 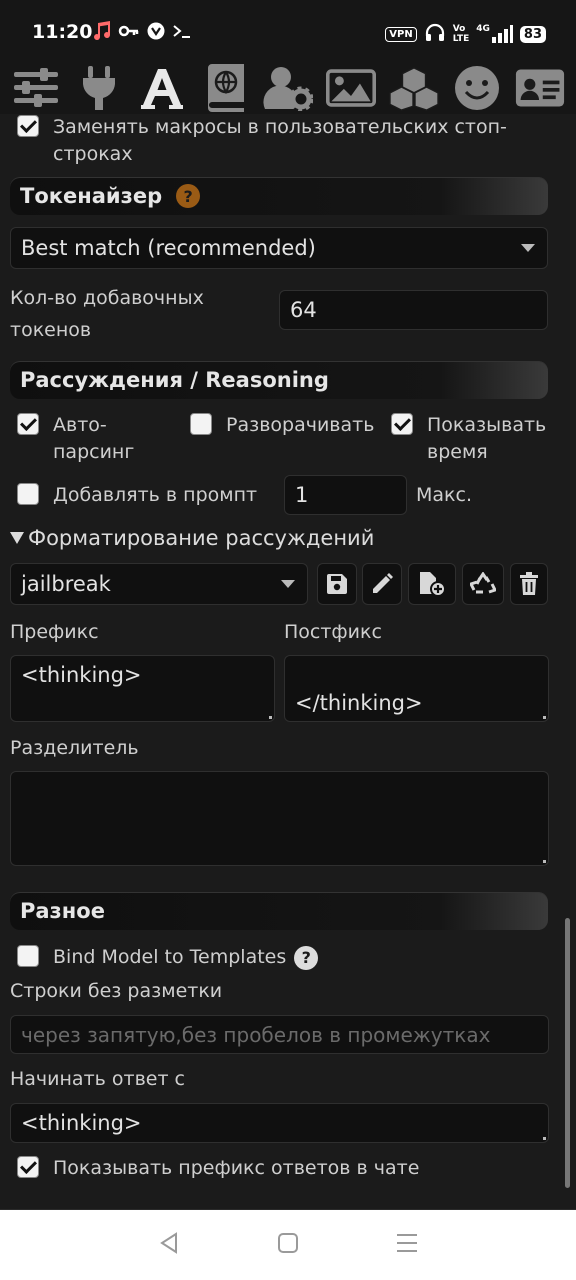 What do you see at coordinates (413, 310) in the screenshot?
I see `extra-tokens-input: 64` at bounding box center [413, 310].